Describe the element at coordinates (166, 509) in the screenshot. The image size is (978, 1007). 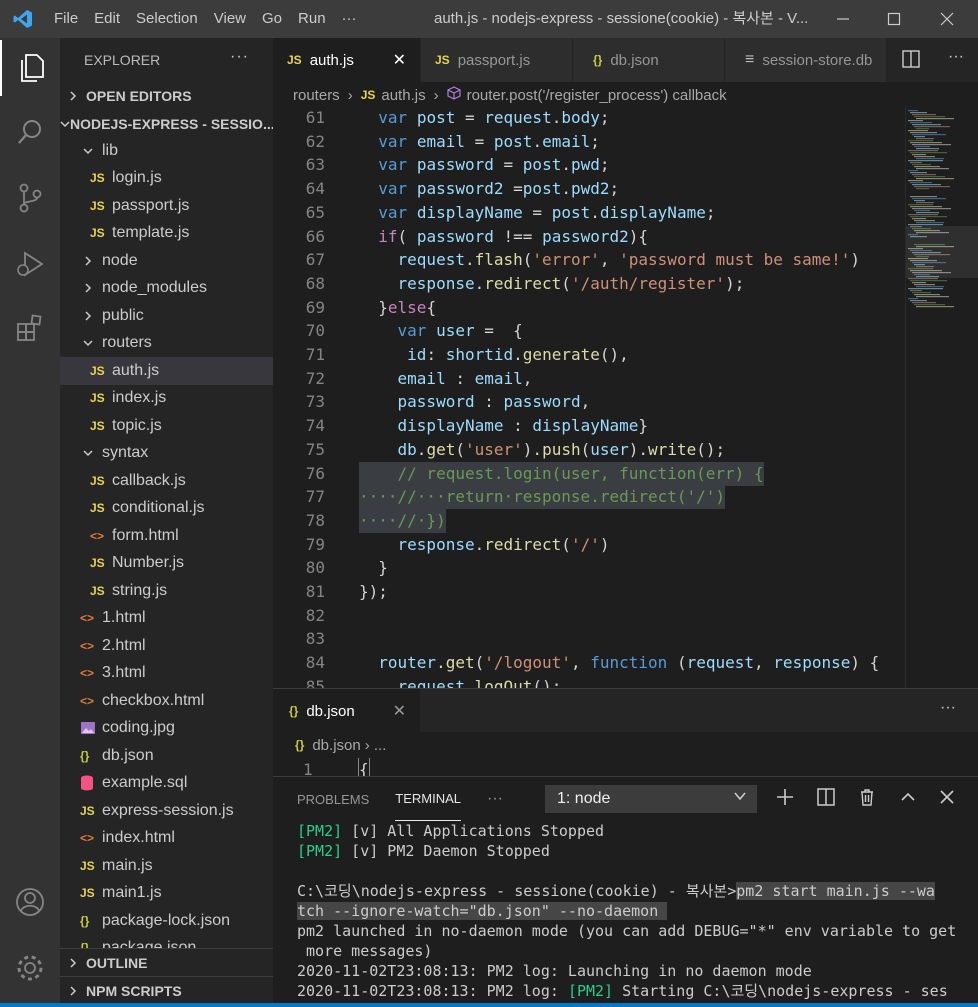
I see `tree-item: JS conditional.js` at that location.